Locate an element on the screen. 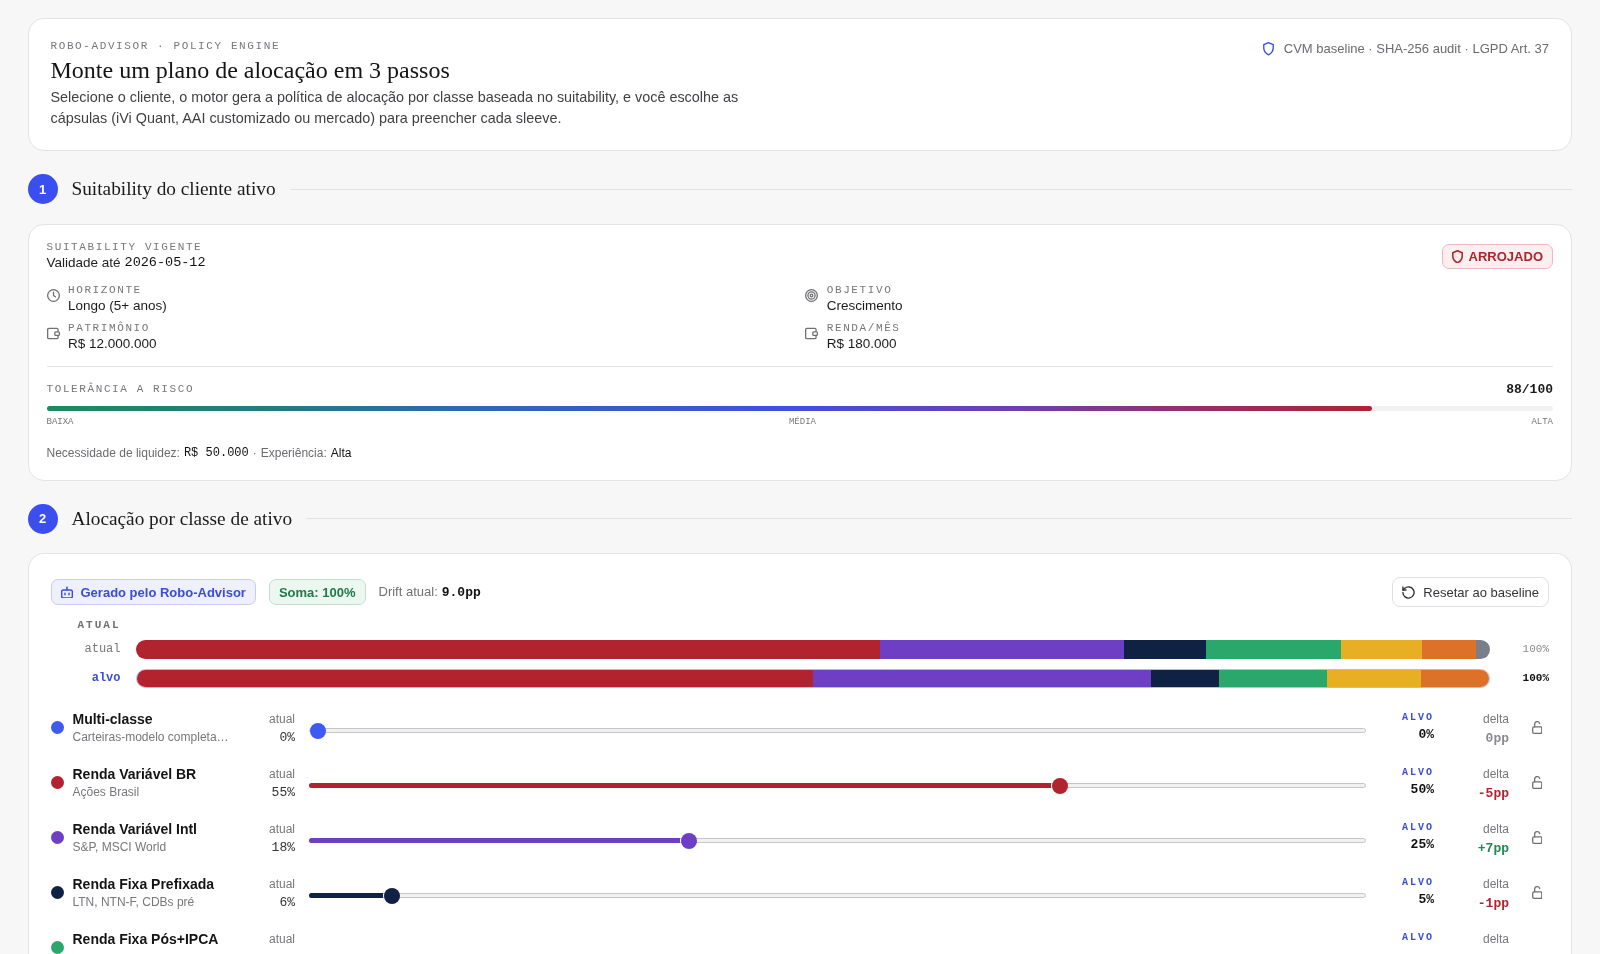 This screenshot has width=1600, height=954. target-icon is located at coordinates (812, 295).